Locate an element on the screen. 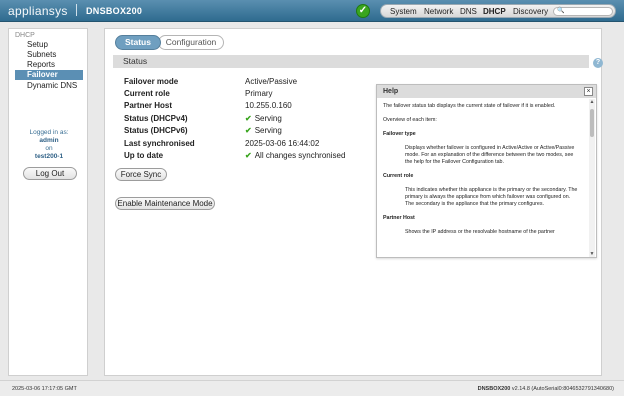 The image size is (624, 396). label-status-dhcpv6: Status (DHCPv6) is located at coordinates (156, 130).